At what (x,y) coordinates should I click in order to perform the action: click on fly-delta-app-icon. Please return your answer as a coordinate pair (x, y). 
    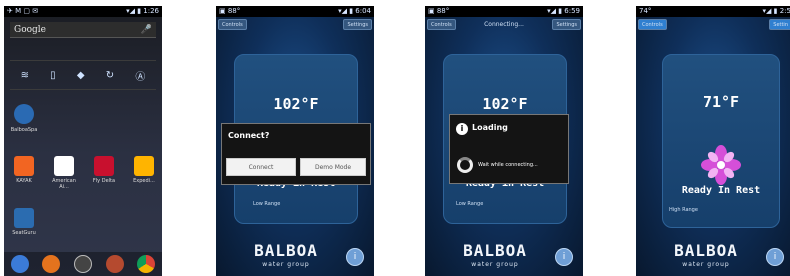
    Looking at the image, I should click on (104, 166).